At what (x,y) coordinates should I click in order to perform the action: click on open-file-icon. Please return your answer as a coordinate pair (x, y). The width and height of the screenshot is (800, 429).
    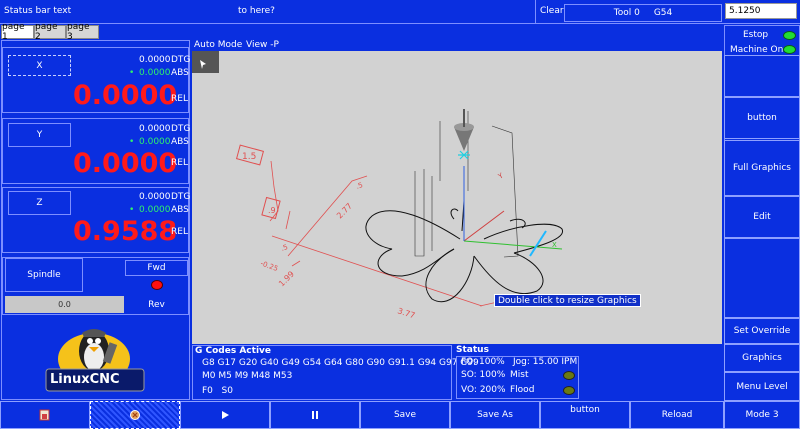
    Looking at the image, I should click on (44, 415).